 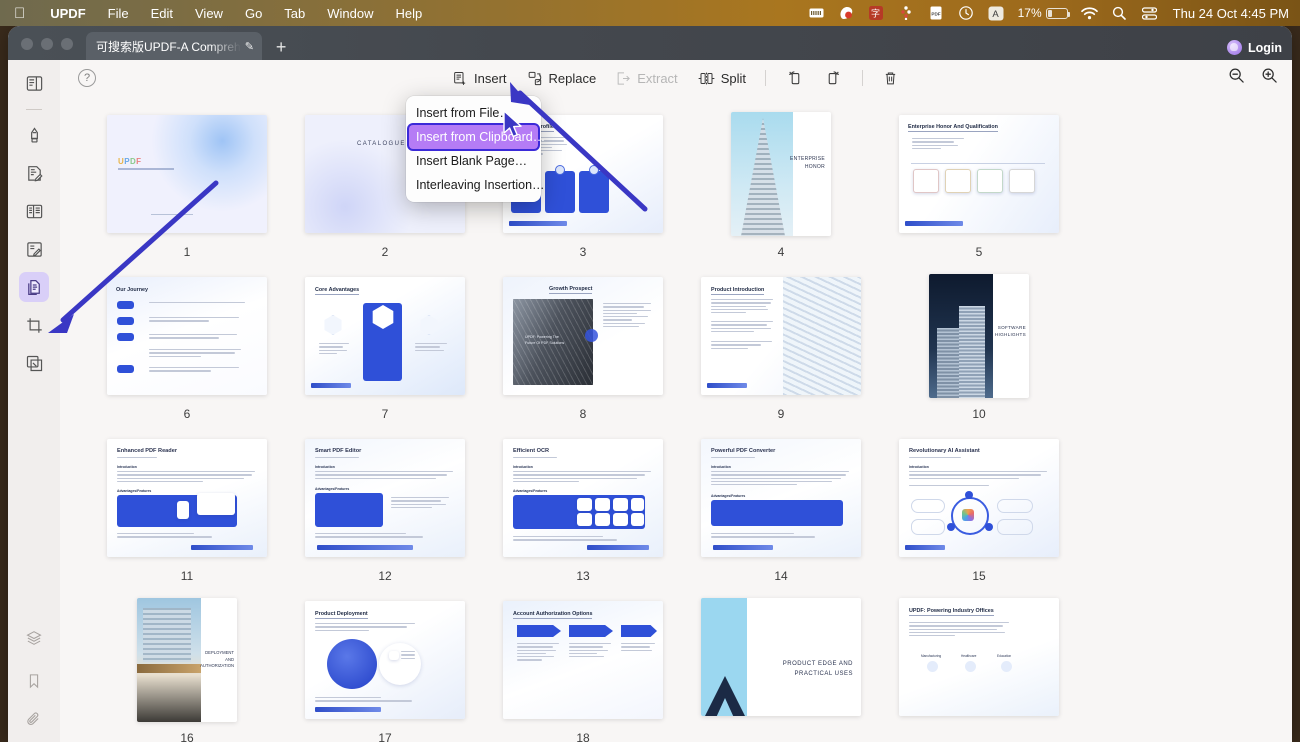 What do you see at coordinates (385, 252) in the screenshot?
I see `page-number: 2` at bounding box center [385, 252].